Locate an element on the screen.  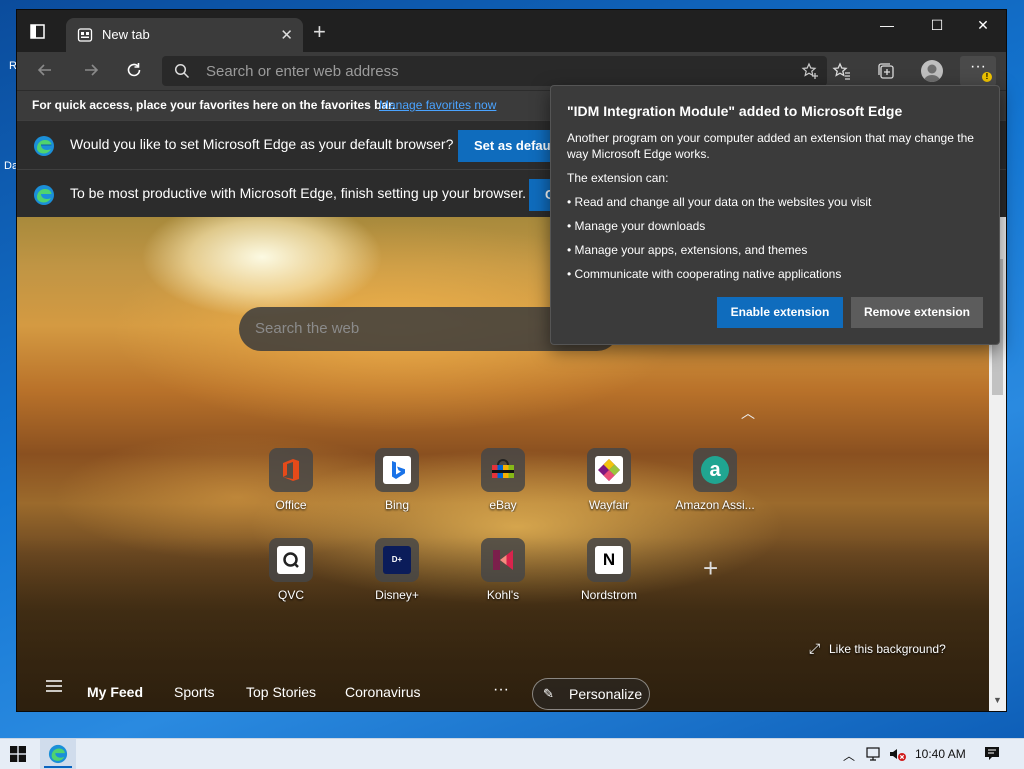
warning-icon: ! is located at coordinates (987, 77).